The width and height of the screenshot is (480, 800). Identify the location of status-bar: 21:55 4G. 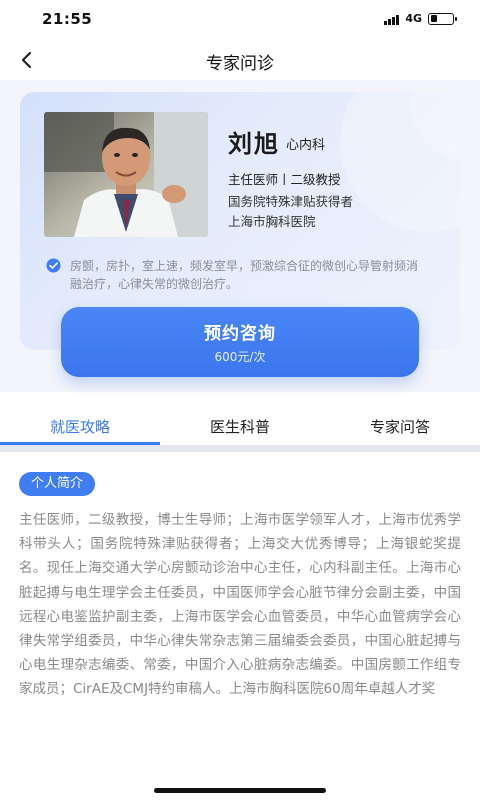
(240, 20).